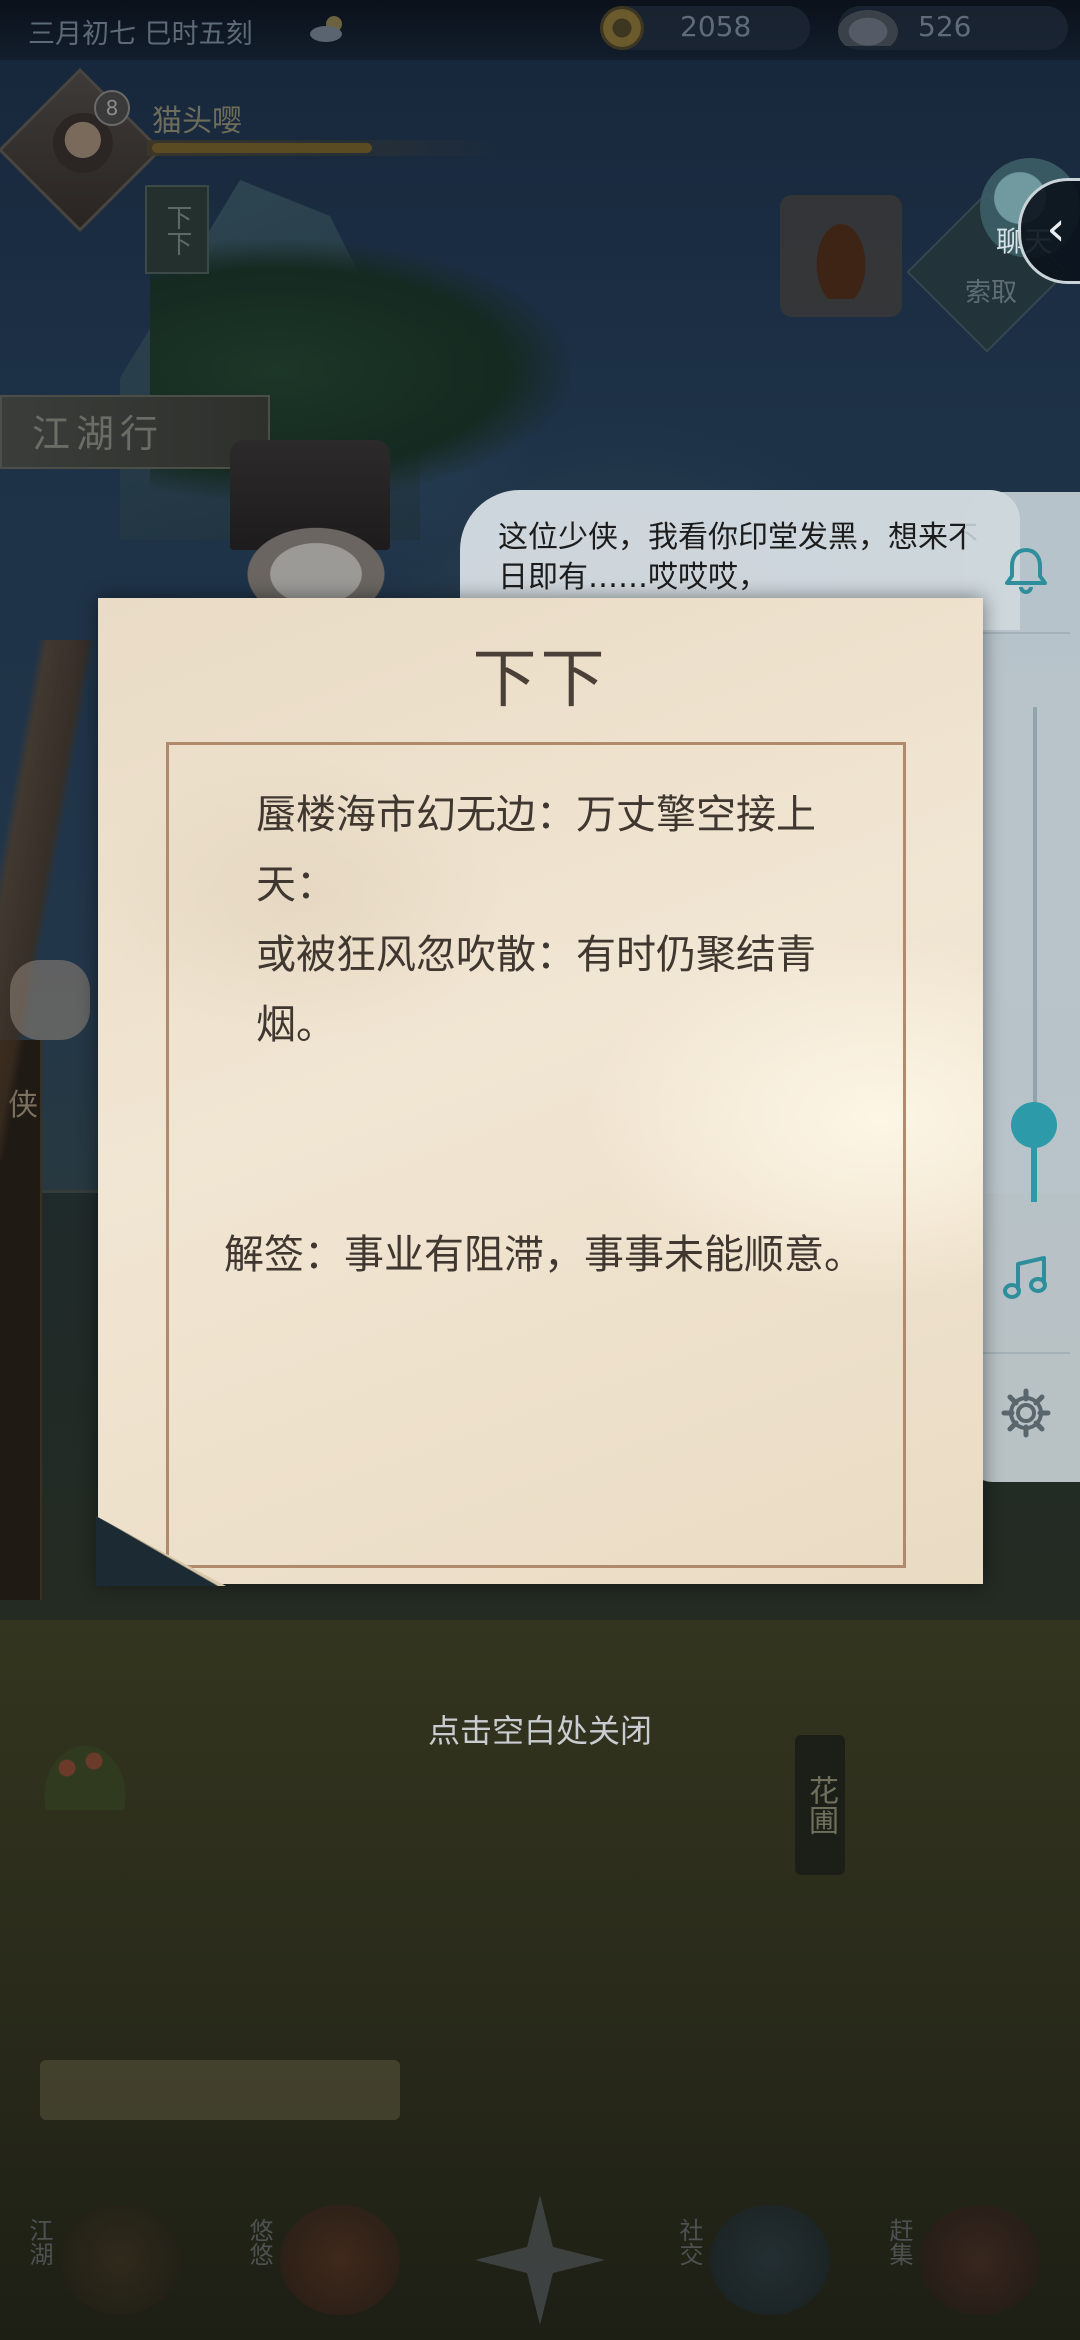 This screenshot has width=1080, height=2340. What do you see at coordinates (259, 2242) in the screenshot?
I see `nav-label: 悠悠` at bounding box center [259, 2242].